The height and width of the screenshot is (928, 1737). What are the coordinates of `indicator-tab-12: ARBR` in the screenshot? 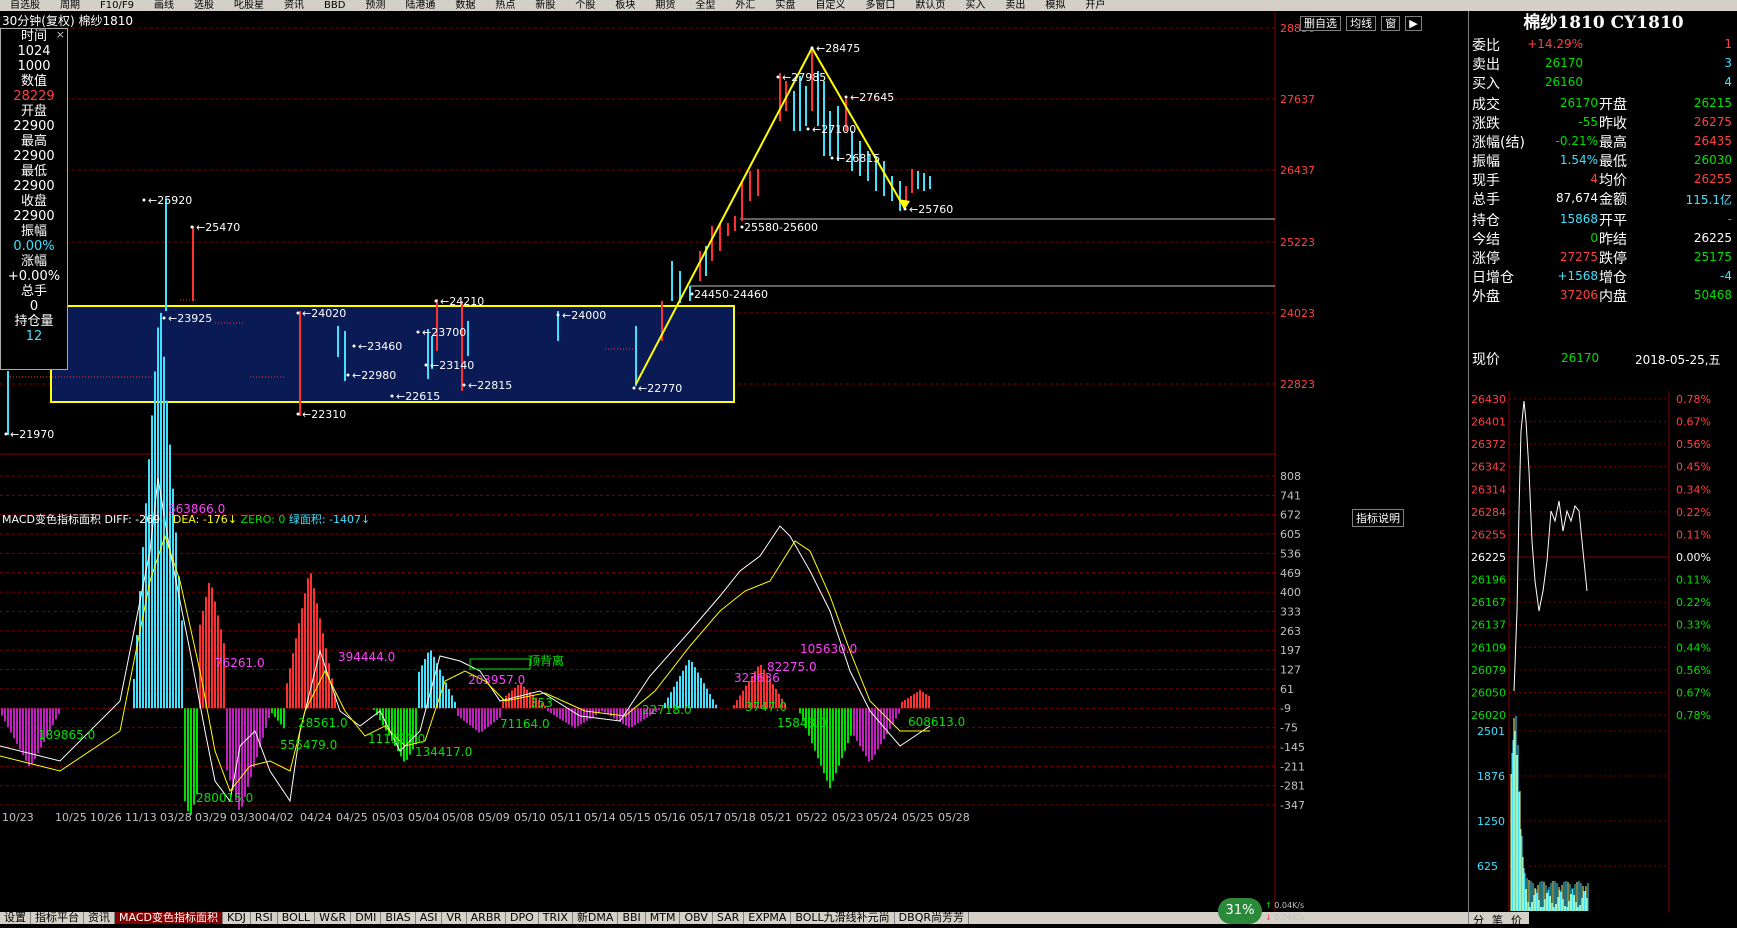 It's located at (486, 918).